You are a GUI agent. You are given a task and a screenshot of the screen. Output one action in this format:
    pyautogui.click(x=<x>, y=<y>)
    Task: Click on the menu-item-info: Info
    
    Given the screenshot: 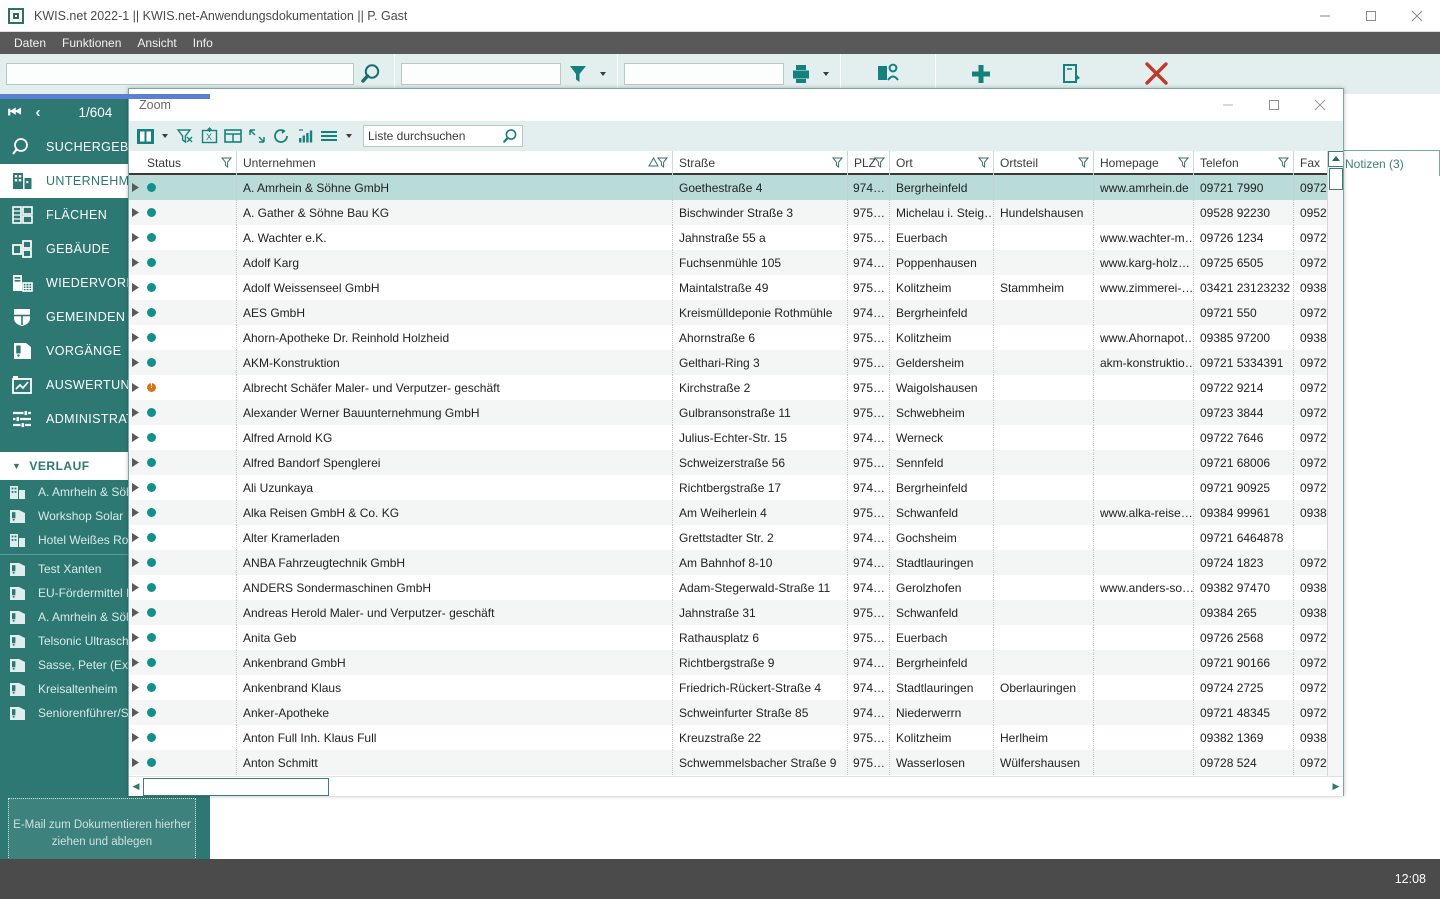 What is the action you would take?
    pyautogui.click(x=203, y=43)
    